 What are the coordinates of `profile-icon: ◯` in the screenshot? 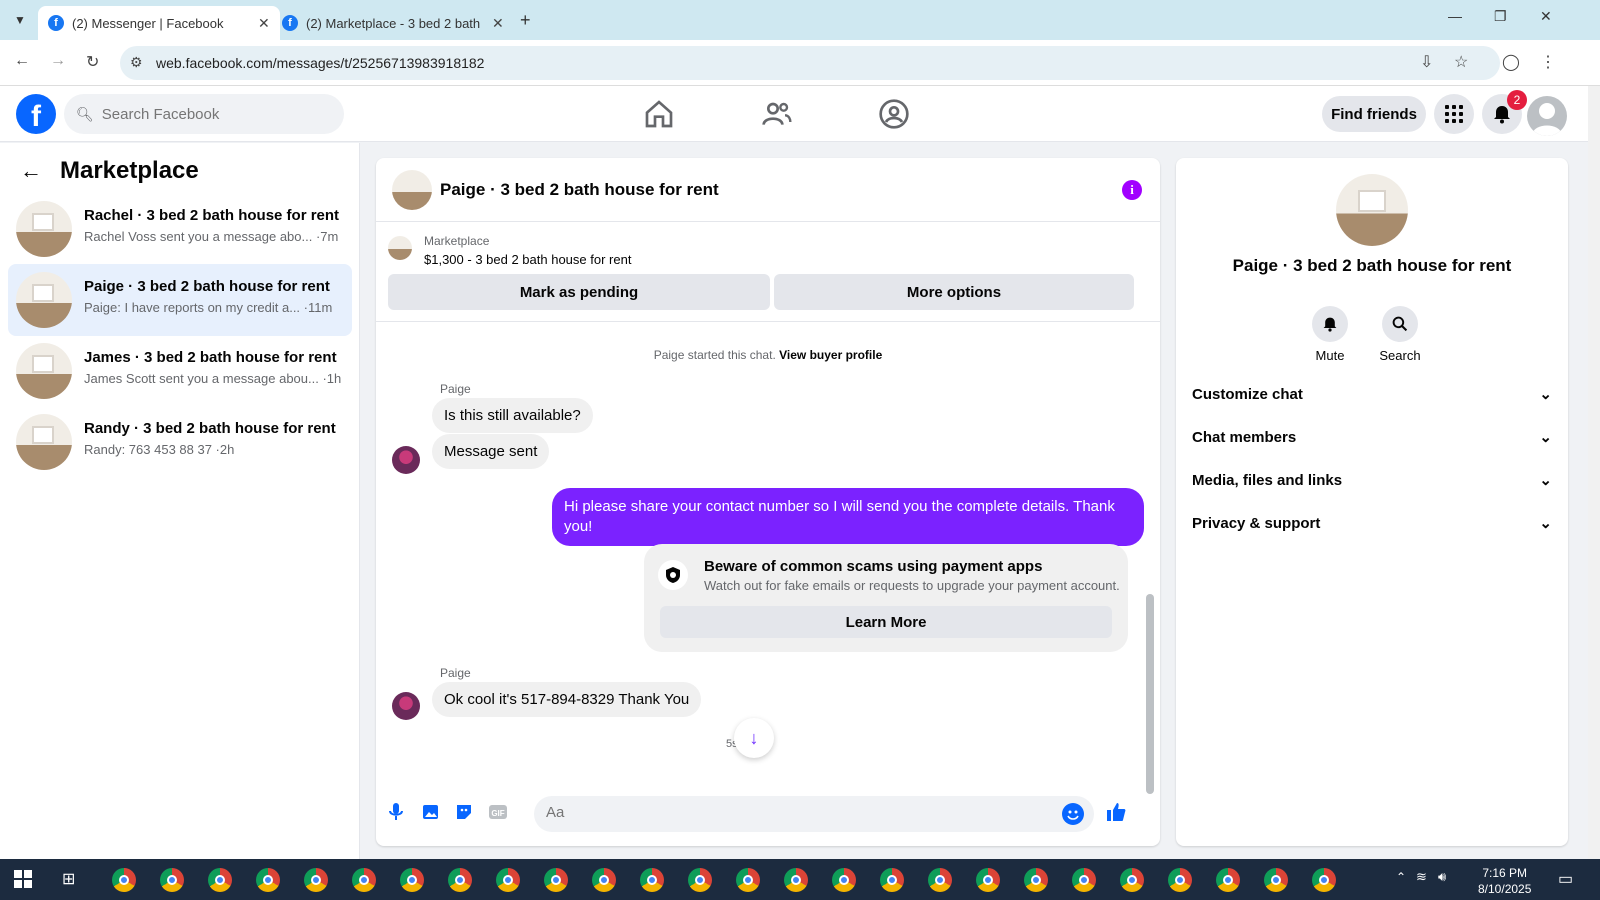 It's located at (1511, 62).